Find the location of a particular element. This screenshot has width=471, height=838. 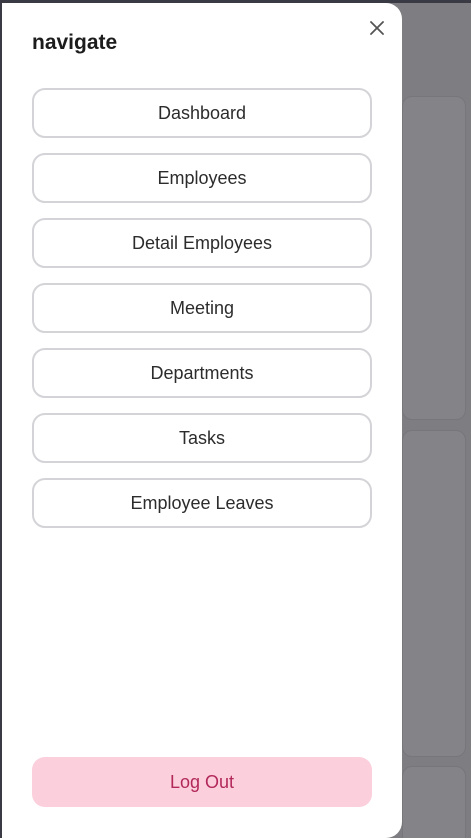

drawer-title: navigate is located at coordinates (75, 42).